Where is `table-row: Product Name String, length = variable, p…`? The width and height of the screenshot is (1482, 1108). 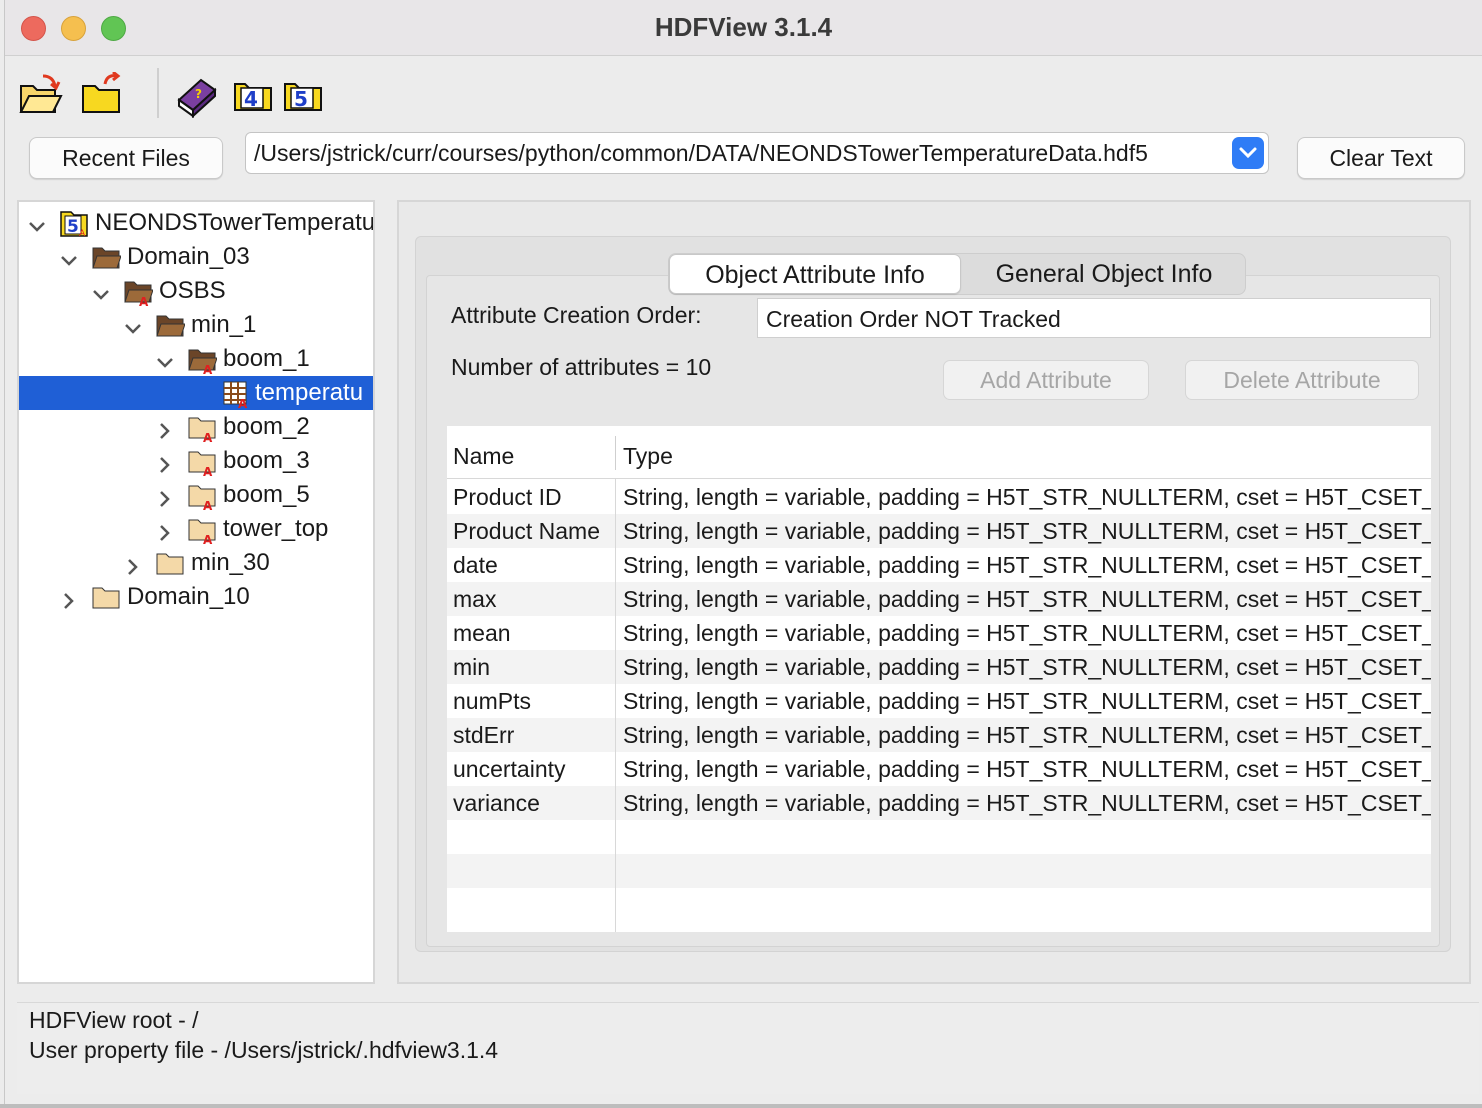 table-row: Product Name String, length = variable, p… is located at coordinates (939, 531).